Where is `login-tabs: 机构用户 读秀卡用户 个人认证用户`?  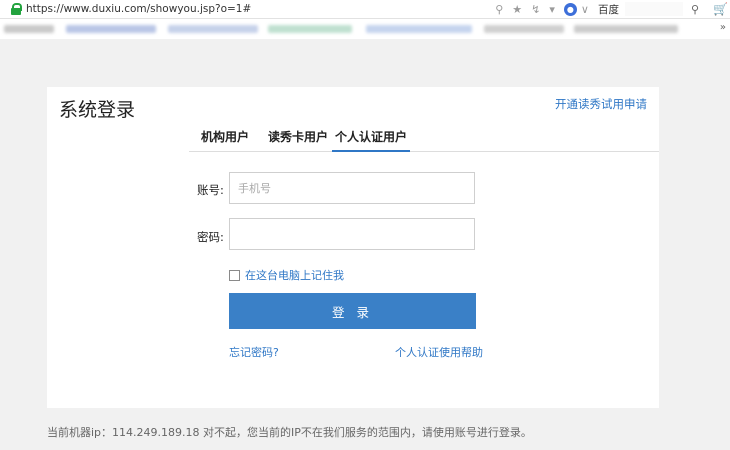
login-tabs: 机构用户 读秀卡用户 个人认证用户 is located at coordinates (424, 139).